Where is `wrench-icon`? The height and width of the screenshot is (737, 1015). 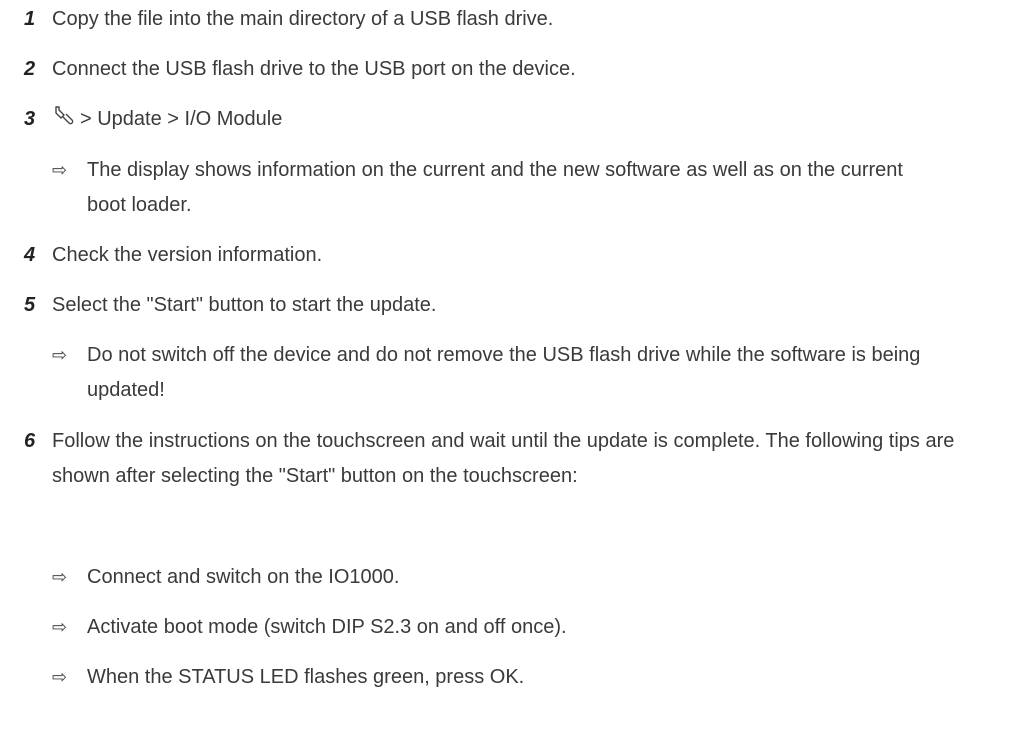
wrench-icon is located at coordinates (63, 115).